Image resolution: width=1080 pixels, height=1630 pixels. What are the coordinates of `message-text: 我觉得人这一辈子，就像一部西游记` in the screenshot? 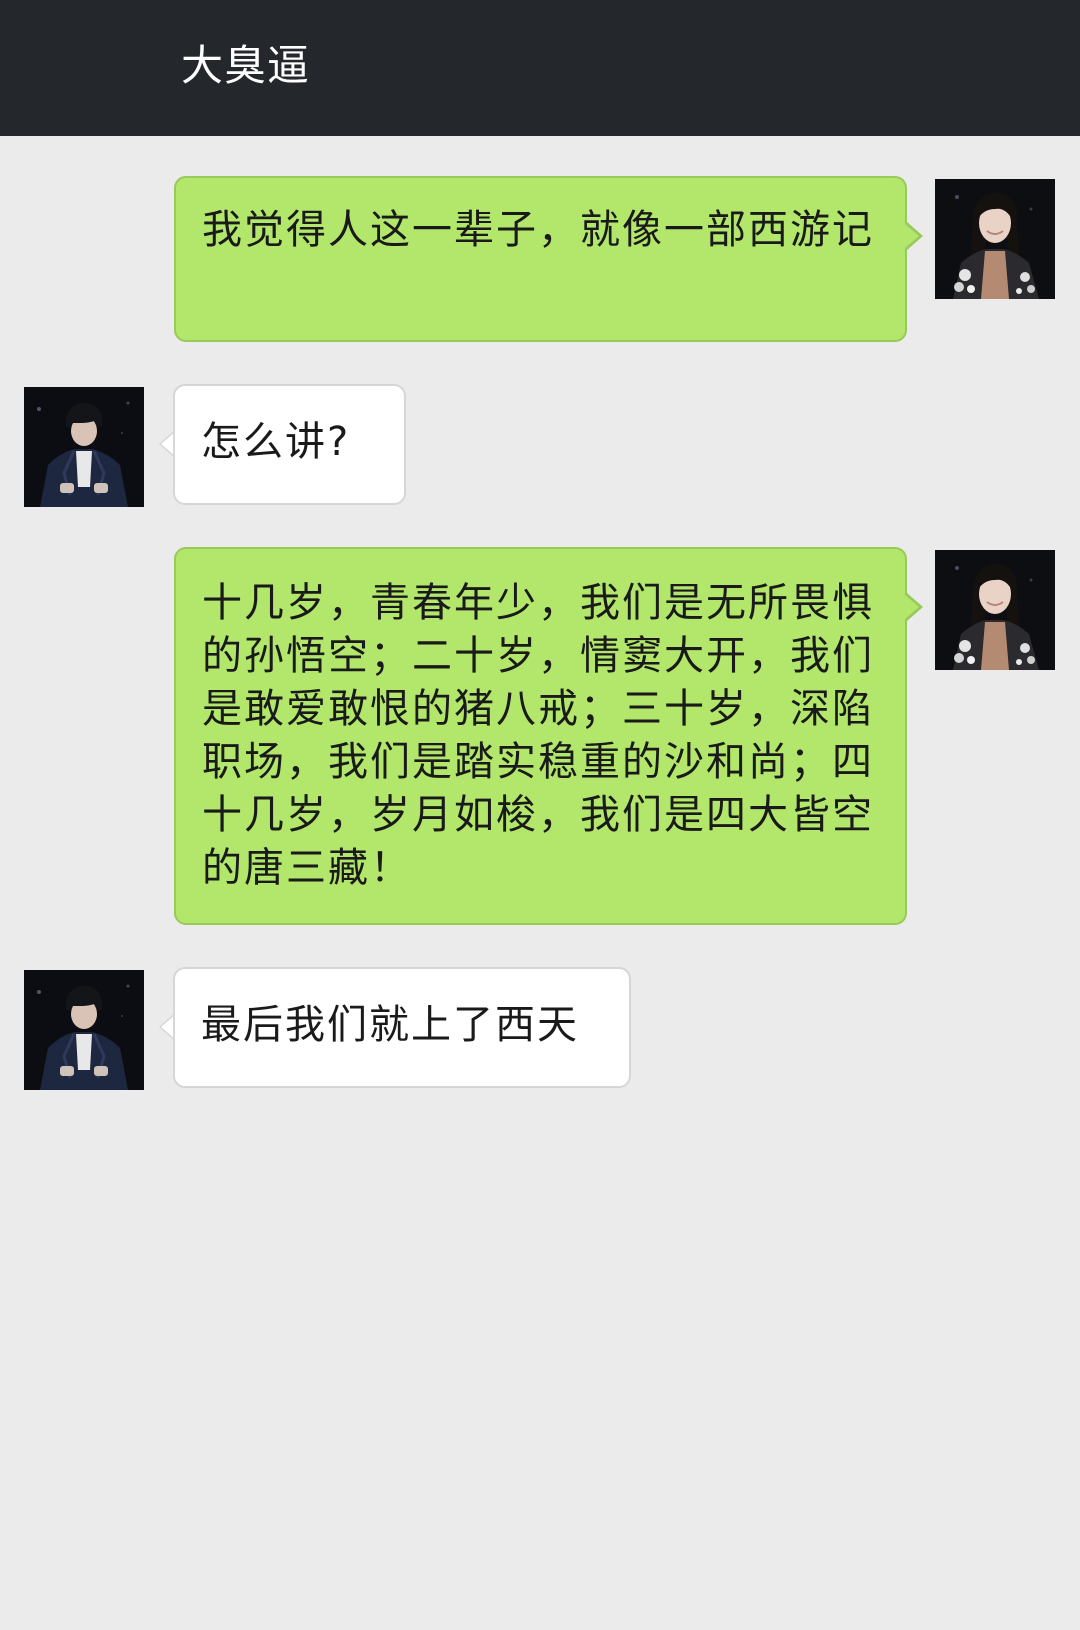 It's located at (538, 230).